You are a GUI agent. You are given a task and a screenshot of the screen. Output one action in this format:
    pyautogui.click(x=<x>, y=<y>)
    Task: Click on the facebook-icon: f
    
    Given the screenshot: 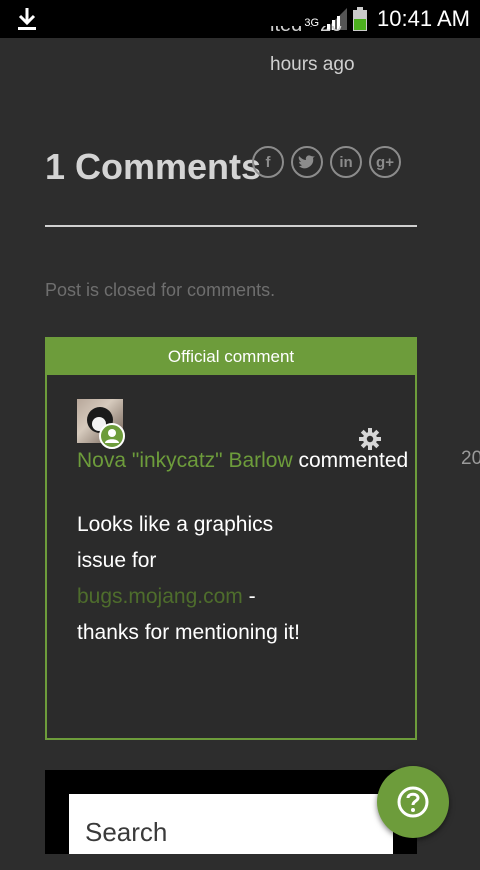 What is the action you would take?
    pyautogui.click(x=268, y=162)
    